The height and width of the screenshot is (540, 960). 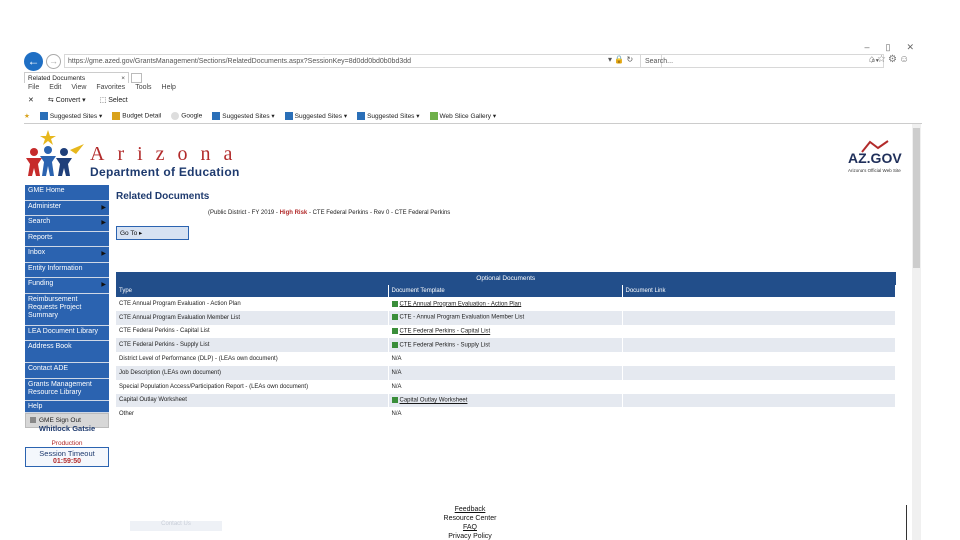 I want to click on close-tab-icon: ×, so click(x=123, y=78).